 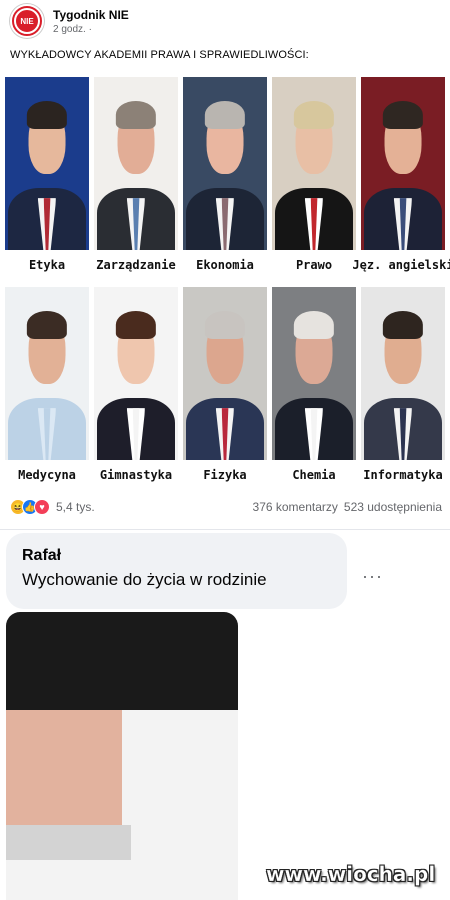 I want to click on lecturer-card: Fizyka, so click(x=225, y=384).